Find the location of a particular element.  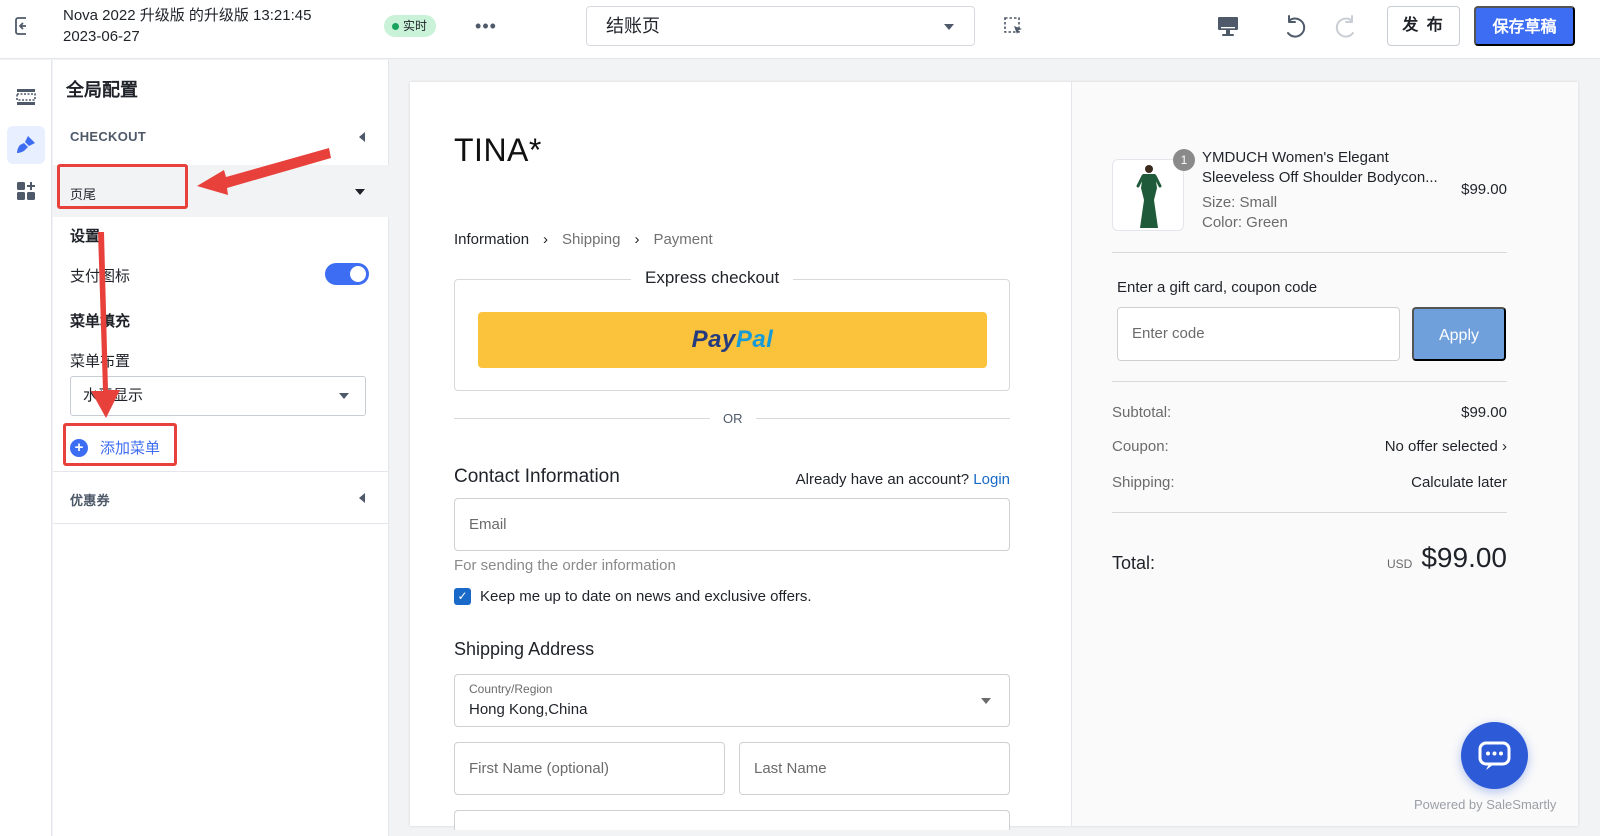

live-dot-icon is located at coordinates (395, 26).